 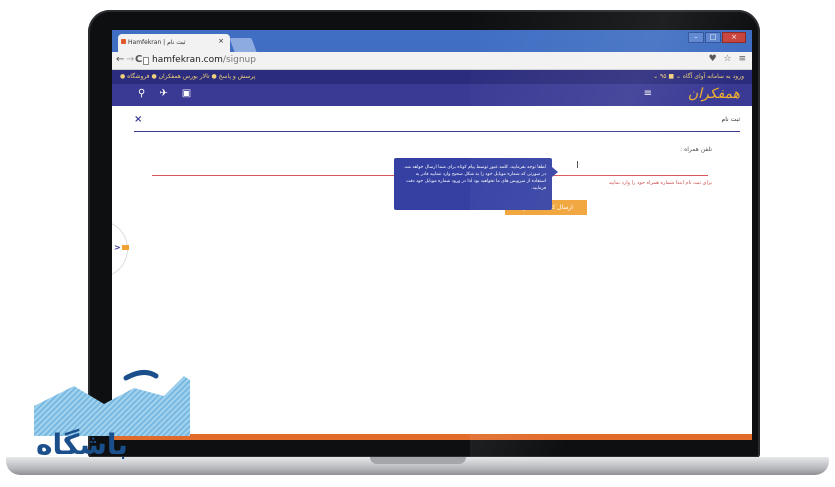 I want to click on side-panel-handle: >, so click(x=120, y=249).